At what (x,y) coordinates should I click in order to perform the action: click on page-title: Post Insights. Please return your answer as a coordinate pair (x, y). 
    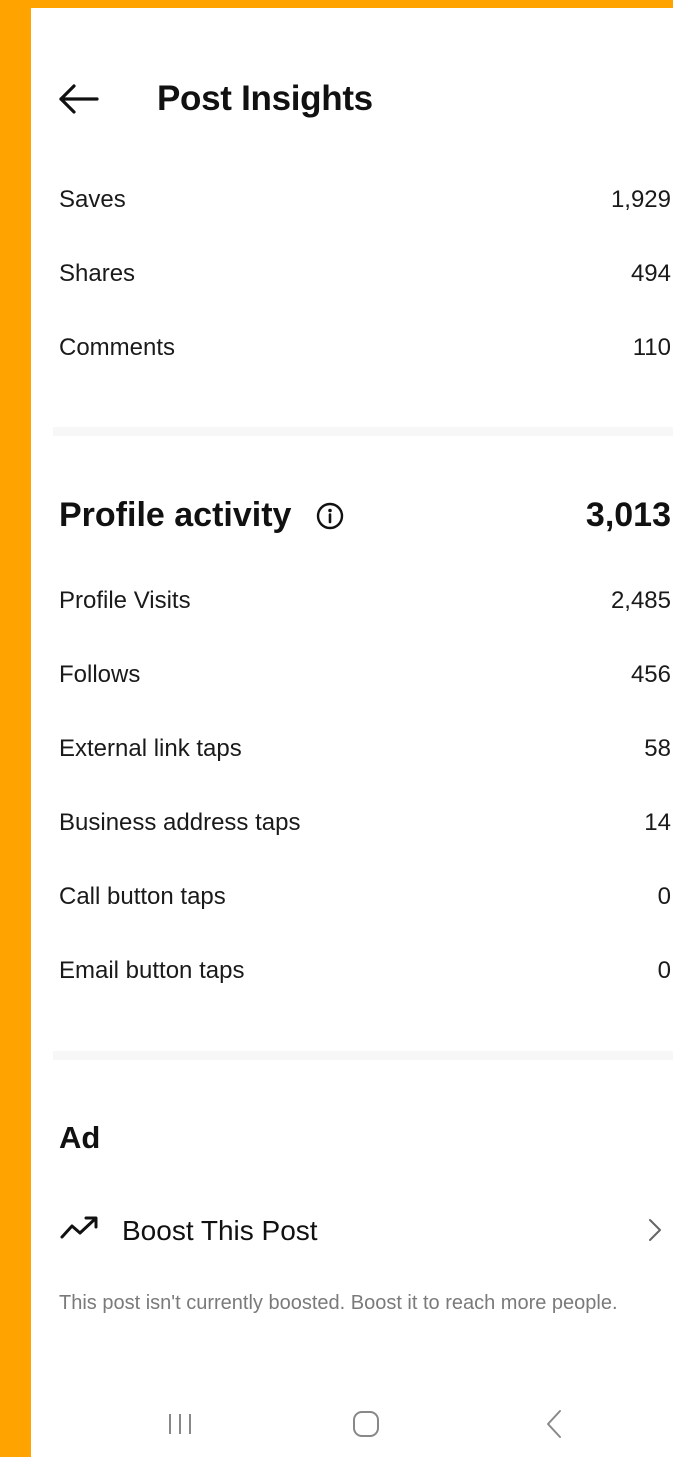
    Looking at the image, I should click on (265, 98).